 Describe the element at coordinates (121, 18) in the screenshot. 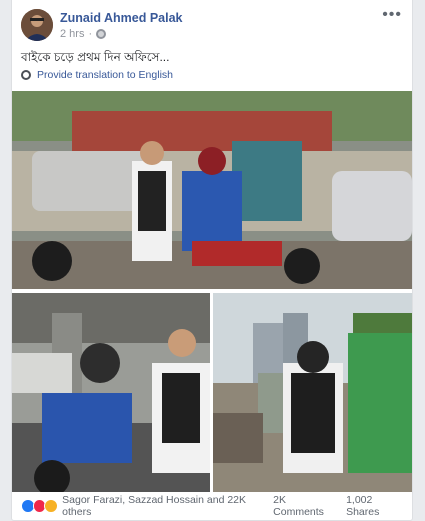

I see `author-name: Zunaid Ahmed Palak` at that location.